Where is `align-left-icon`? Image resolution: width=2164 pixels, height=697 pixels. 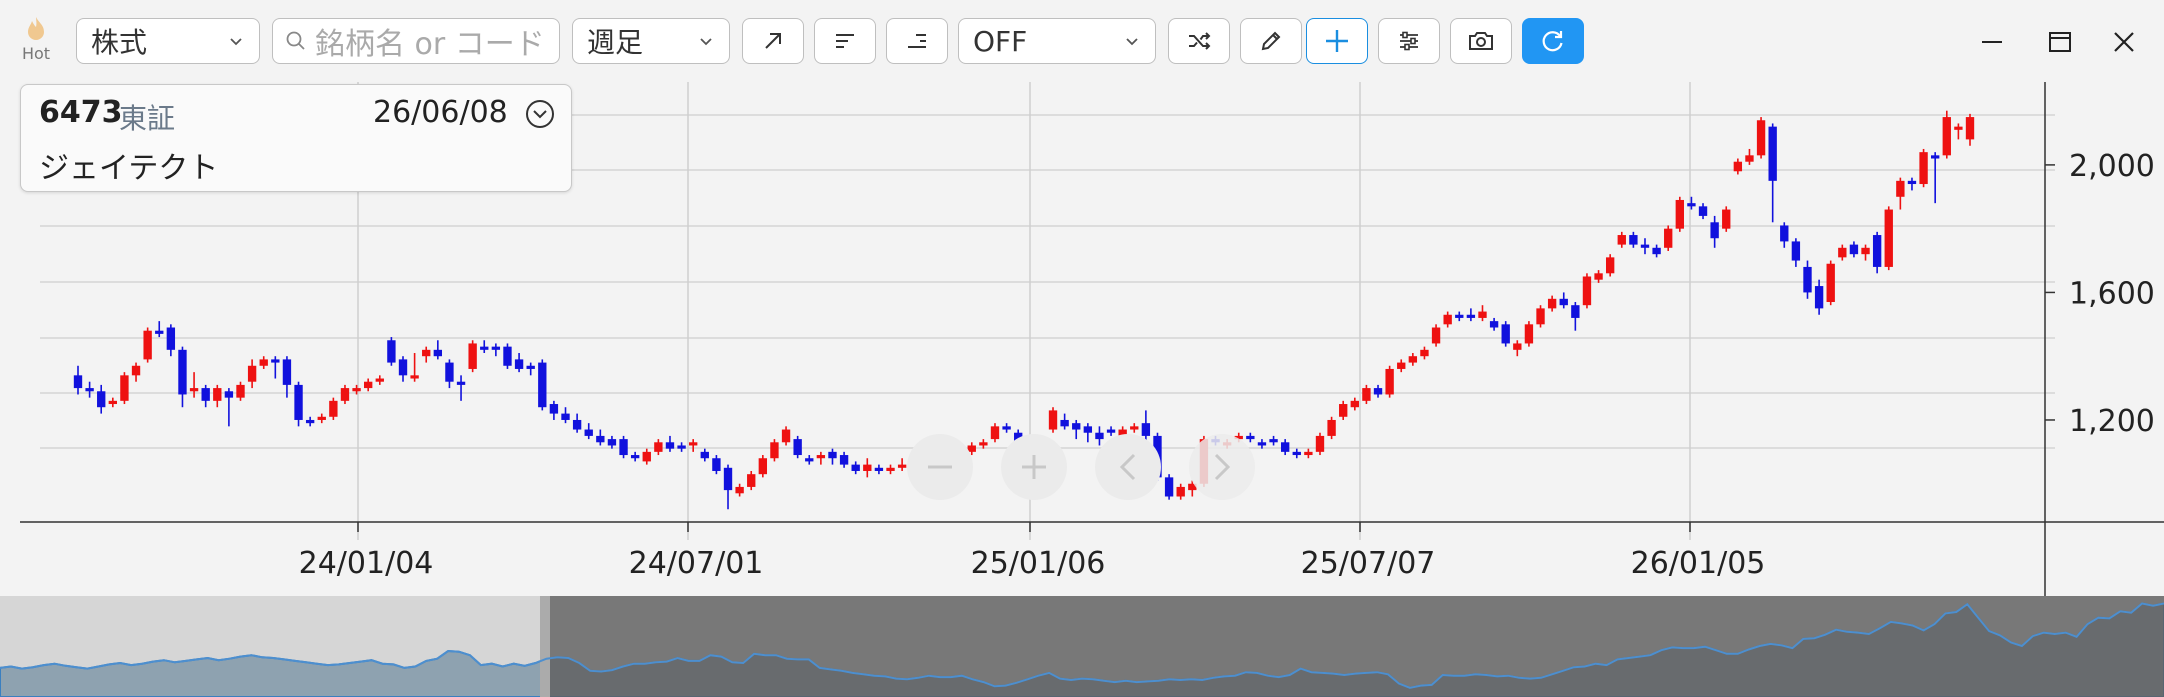 align-left-icon is located at coordinates (845, 41).